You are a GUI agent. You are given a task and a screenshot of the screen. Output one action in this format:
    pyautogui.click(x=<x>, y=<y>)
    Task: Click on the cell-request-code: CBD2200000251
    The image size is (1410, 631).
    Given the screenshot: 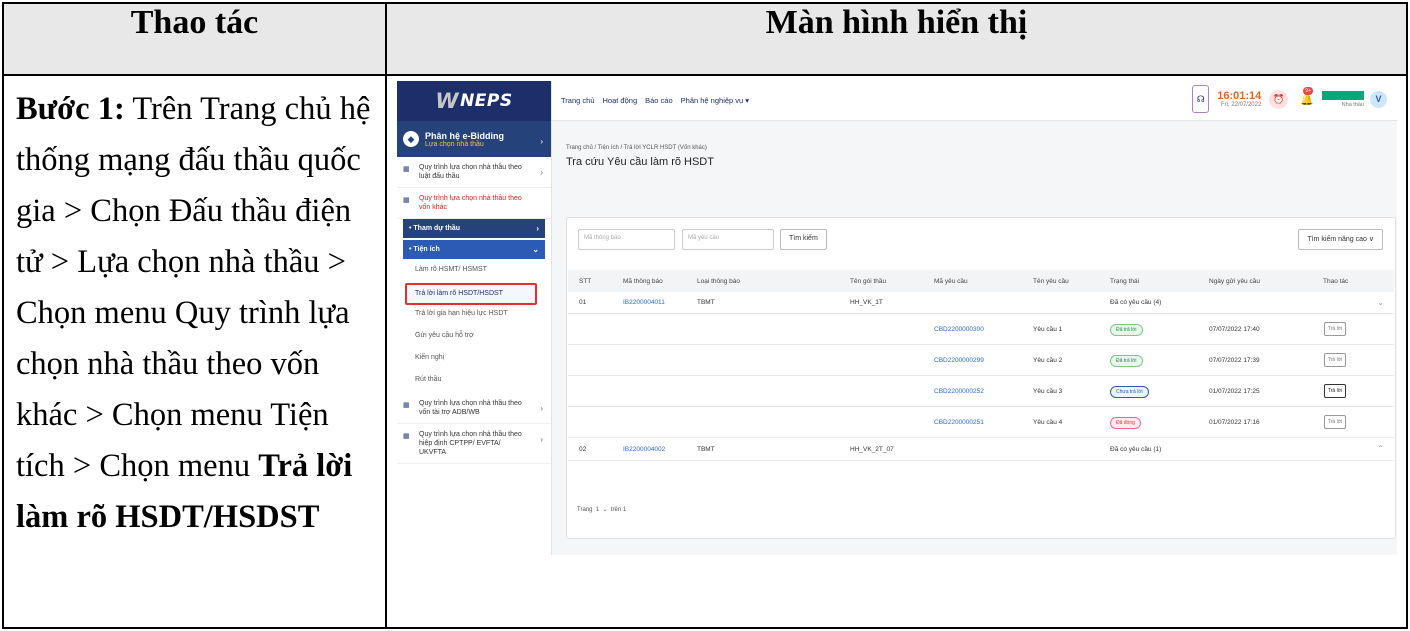 What is the action you would take?
    pyautogui.click(x=959, y=422)
    